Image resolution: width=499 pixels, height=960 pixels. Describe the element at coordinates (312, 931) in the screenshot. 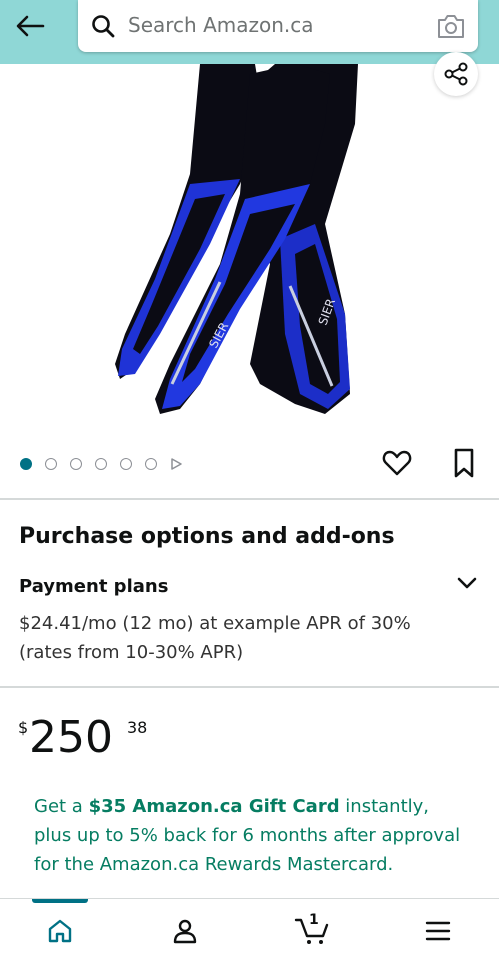

I see `nav-cart-button: 1` at that location.